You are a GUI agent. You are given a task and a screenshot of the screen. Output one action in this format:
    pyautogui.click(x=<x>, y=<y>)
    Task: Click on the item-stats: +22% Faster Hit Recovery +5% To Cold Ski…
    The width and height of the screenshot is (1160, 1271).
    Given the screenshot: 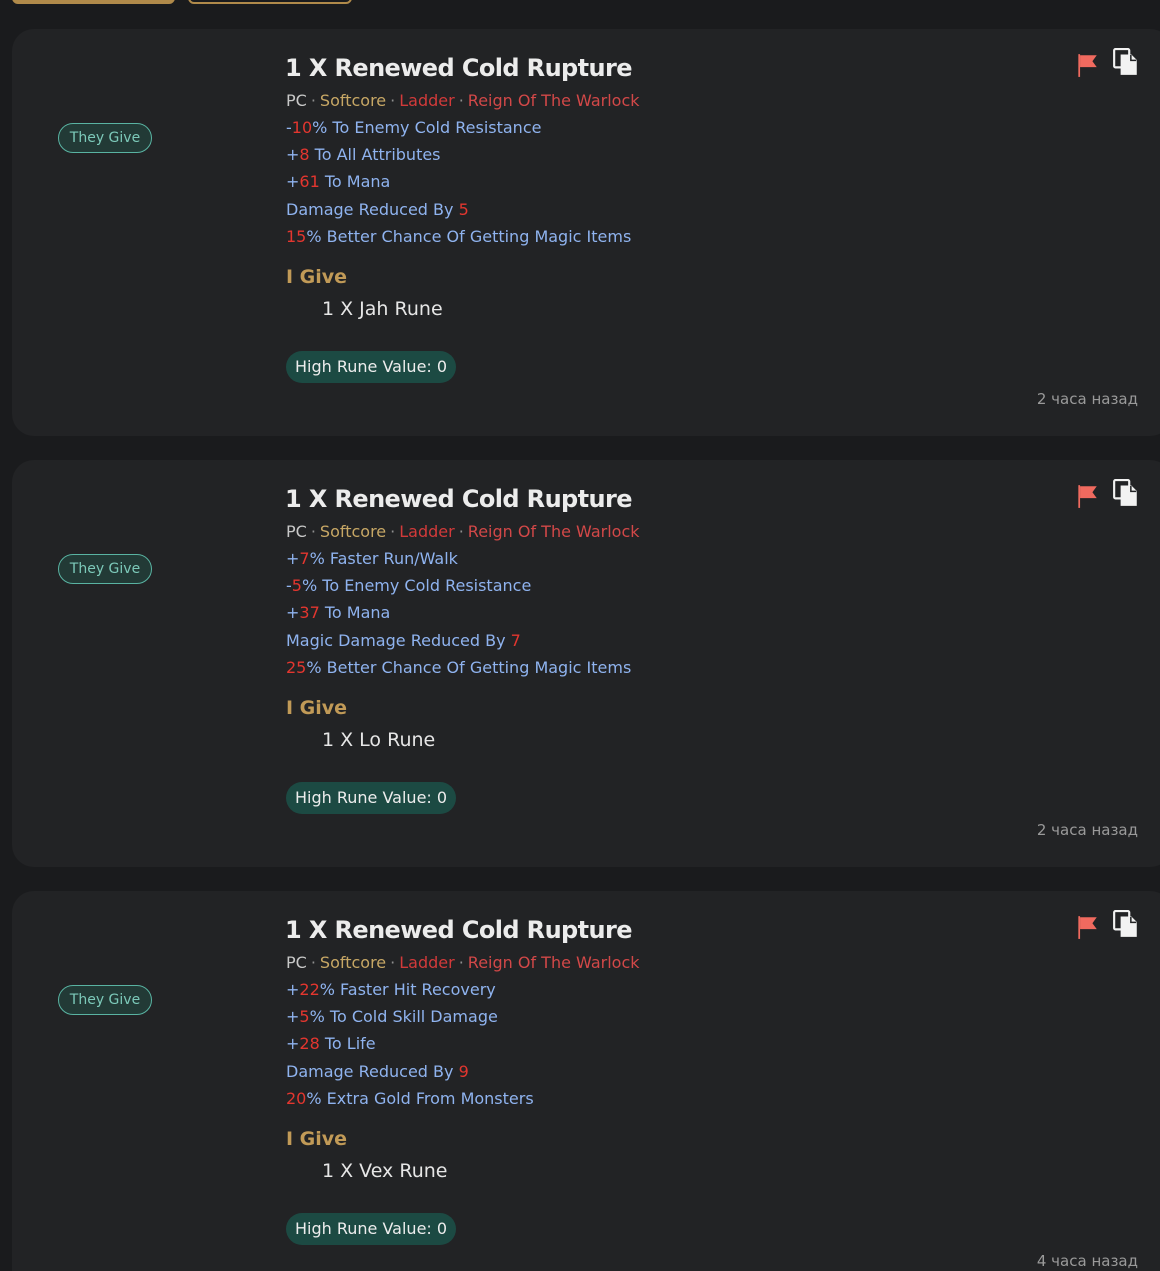 What is the action you would take?
    pyautogui.click(x=645, y=1044)
    